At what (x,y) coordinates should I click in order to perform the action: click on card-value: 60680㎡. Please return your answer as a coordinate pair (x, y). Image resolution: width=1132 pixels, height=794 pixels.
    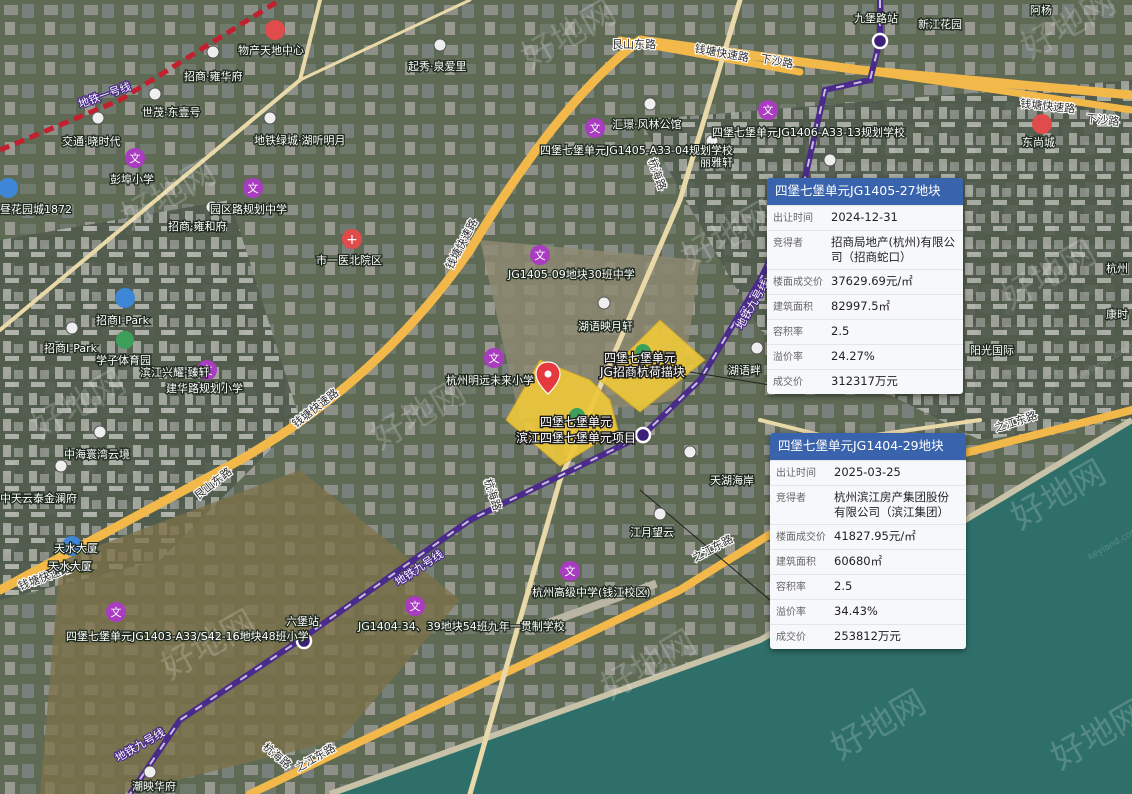
    Looking at the image, I should click on (858, 561).